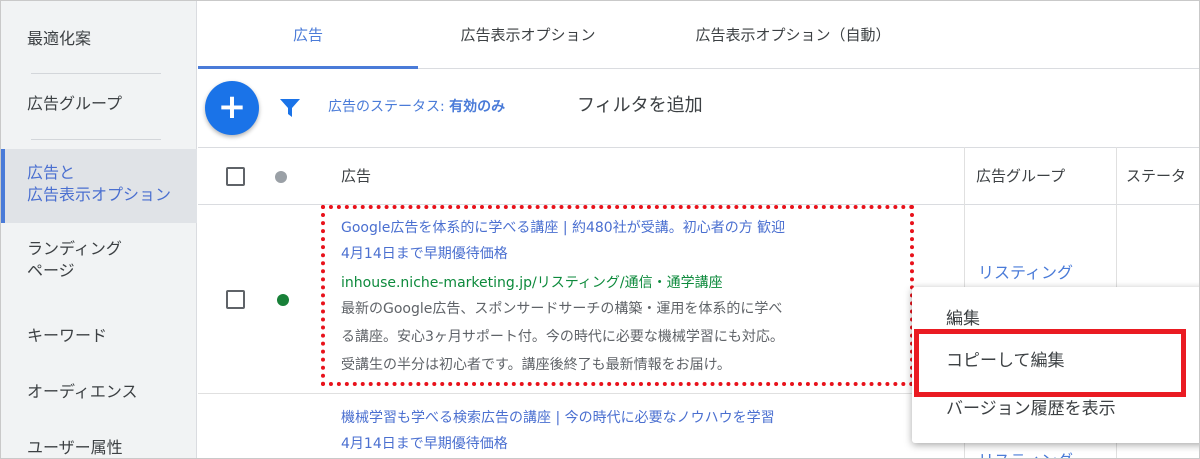 The width and height of the screenshot is (1200, 459). I want to click on add-filter-button: フィルタを追加, so click(640, 106).